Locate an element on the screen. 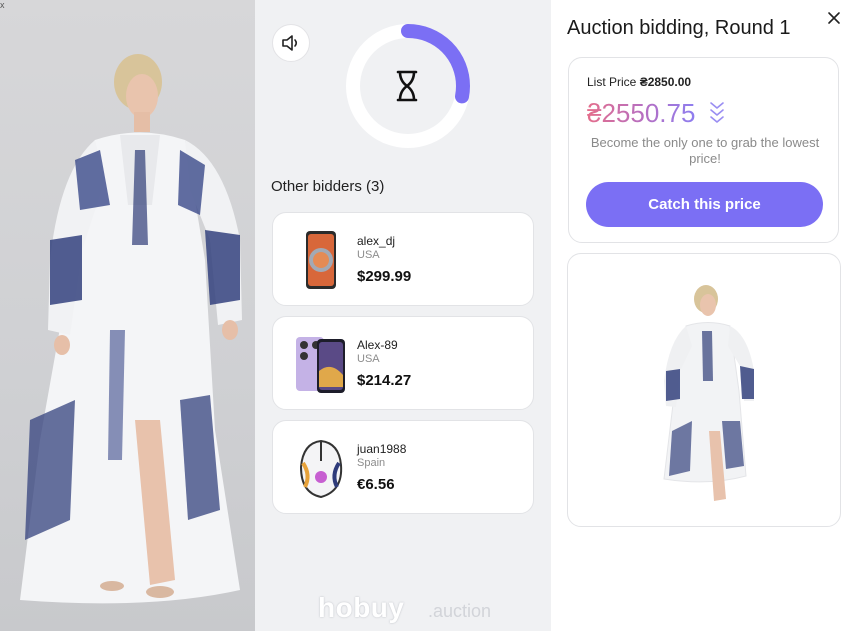  brand-logo-suffix: .auction is located at coordinates (460, 611).